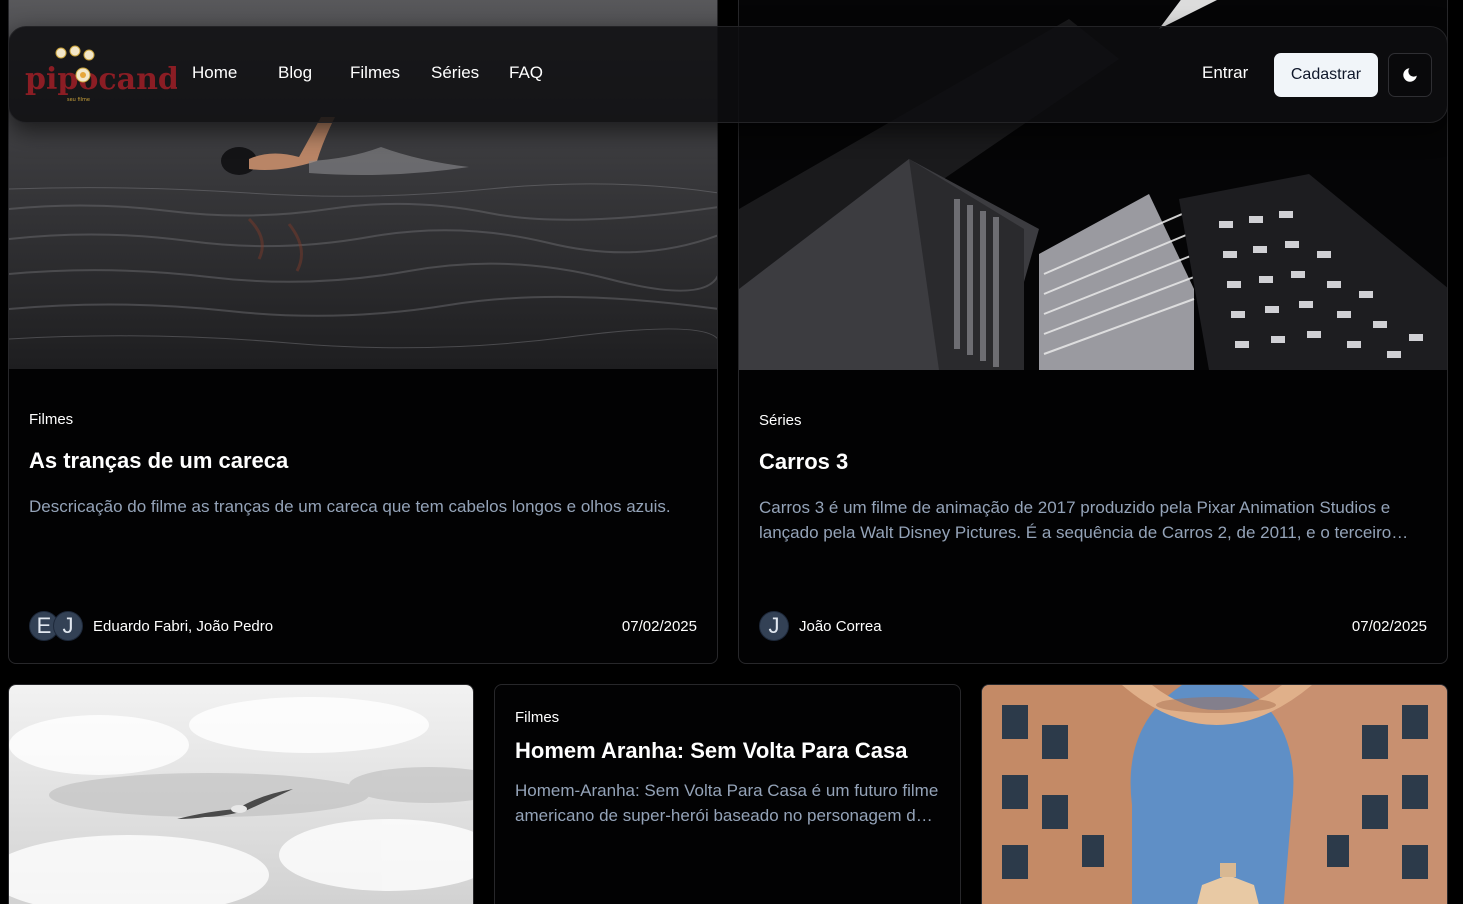  Describe the element at coordinates (1225, 73) in the screenshot. I see `login-button: Entrar` at that location.